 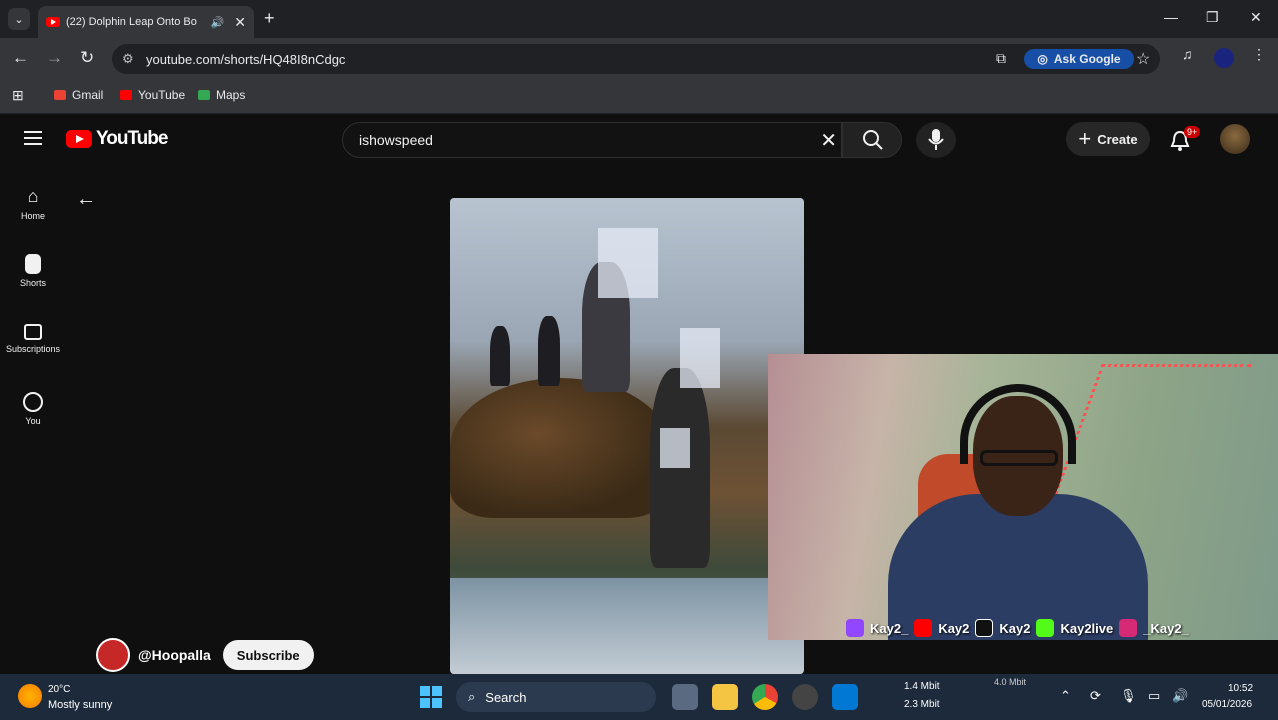 What do you see at coordinates (592, 140) in the screenshot?
I see `search-input: ishowspeed ✕` at bounding box center [592, 140].